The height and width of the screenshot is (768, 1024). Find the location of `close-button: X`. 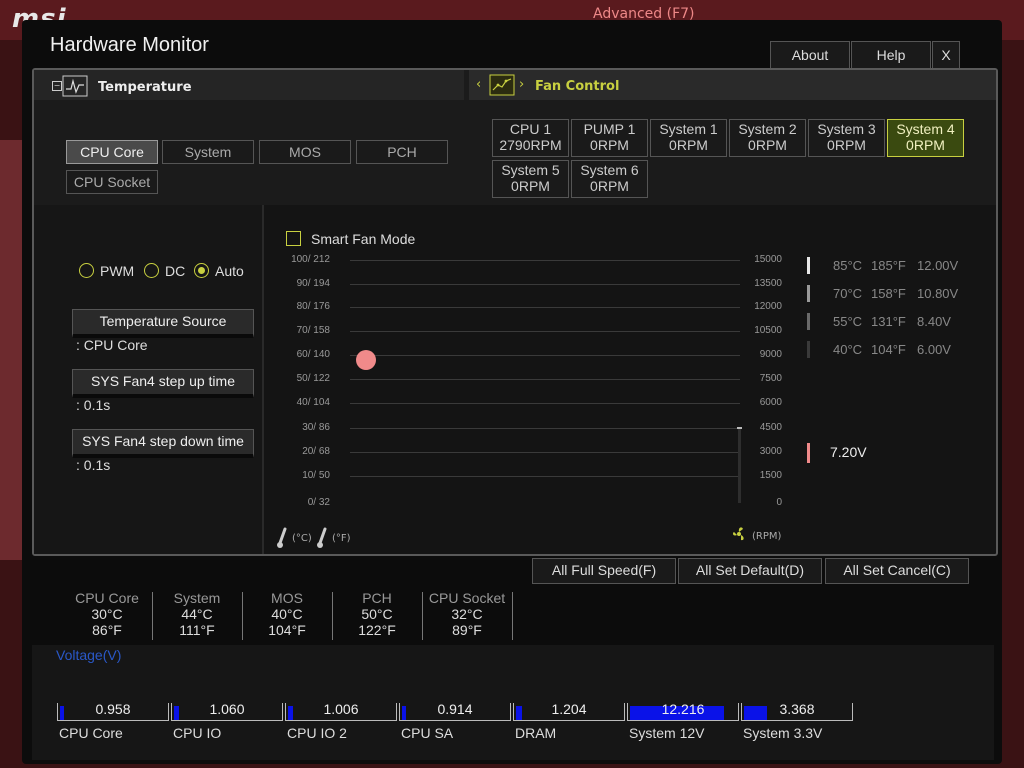

close-button: X is located at coordinates (946, 55).